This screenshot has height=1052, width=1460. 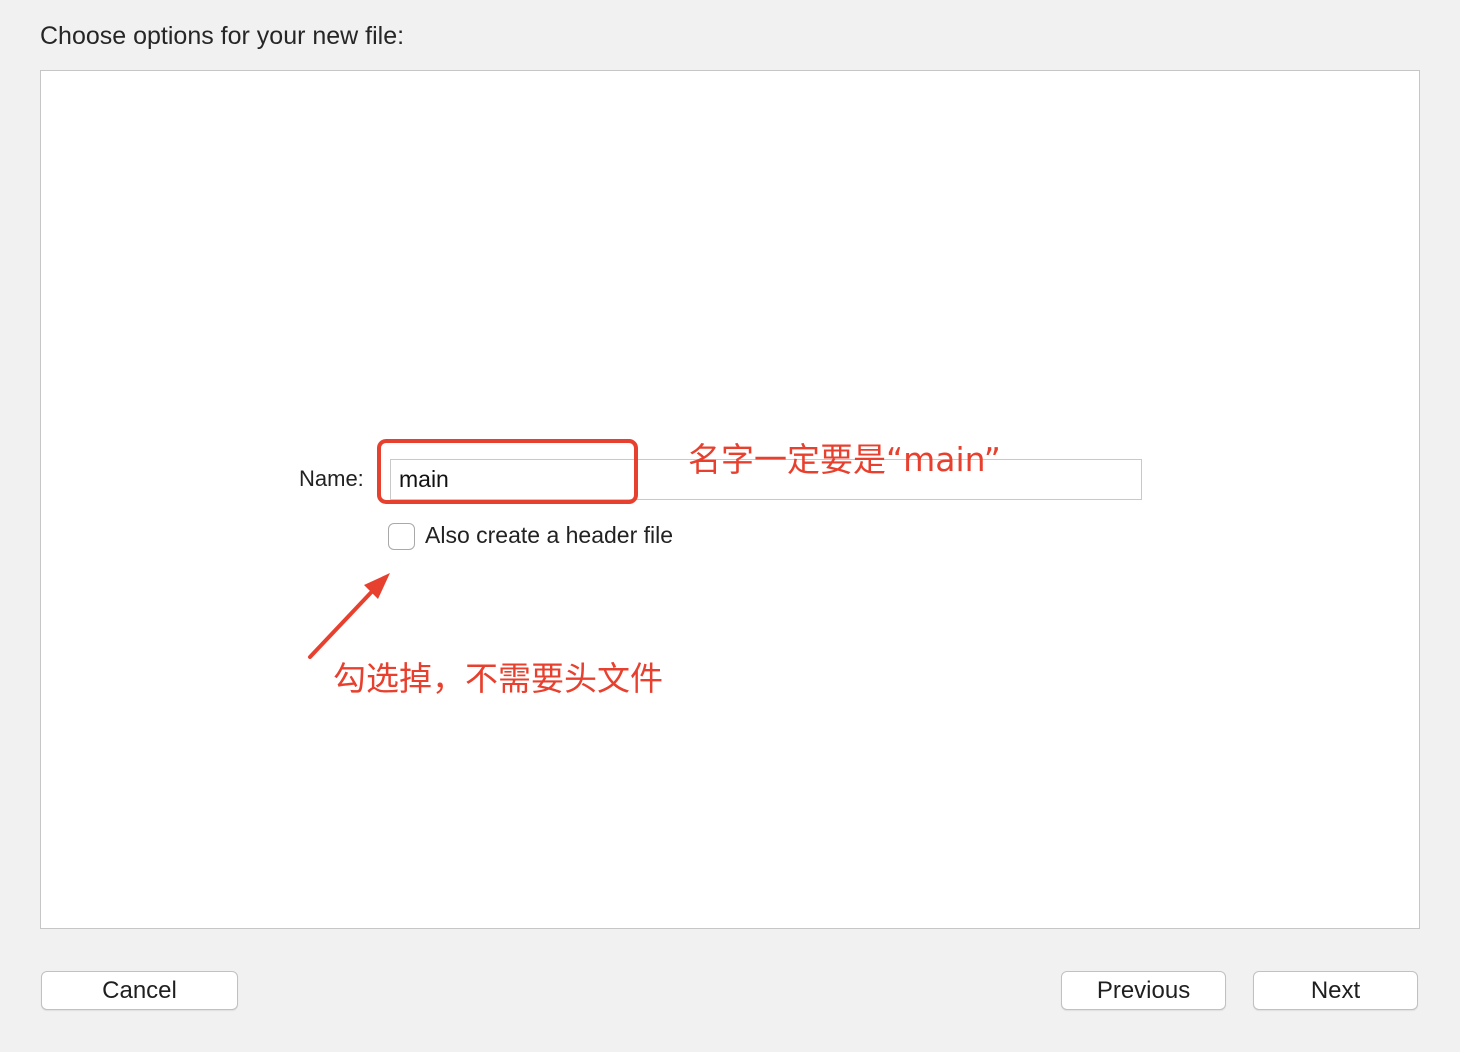 What do you see at coordinates (401, 536) in the screenshot?
I see `header-file-checkbox` at bounding box center [401, 536].